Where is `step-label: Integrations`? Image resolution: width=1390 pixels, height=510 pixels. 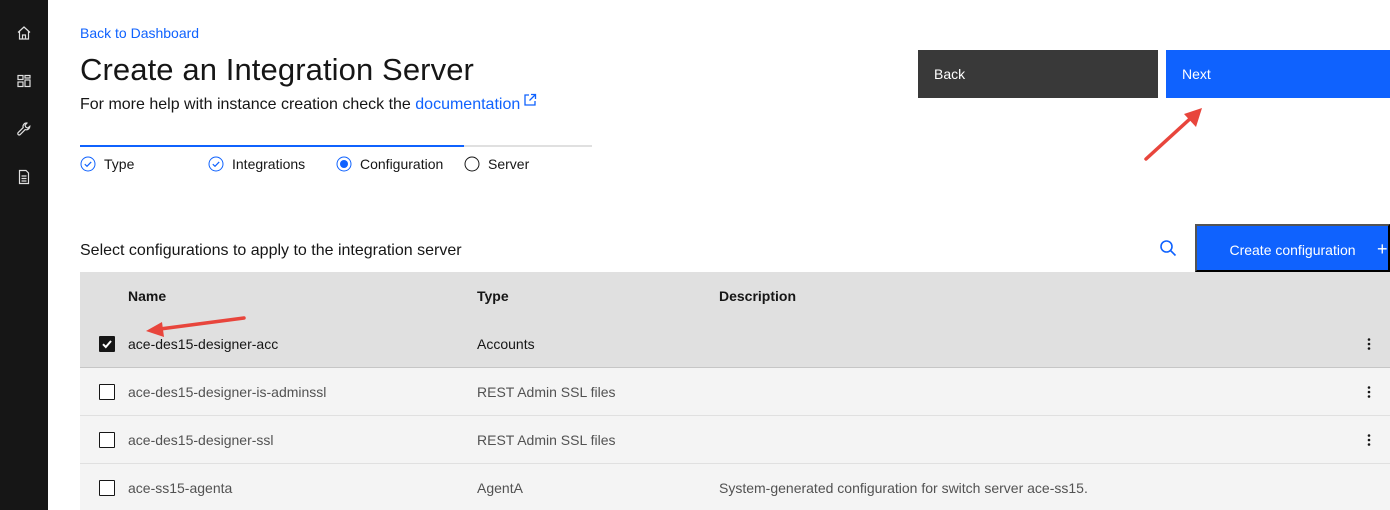
step-label: Integrations is located at coordinates (269, 164).